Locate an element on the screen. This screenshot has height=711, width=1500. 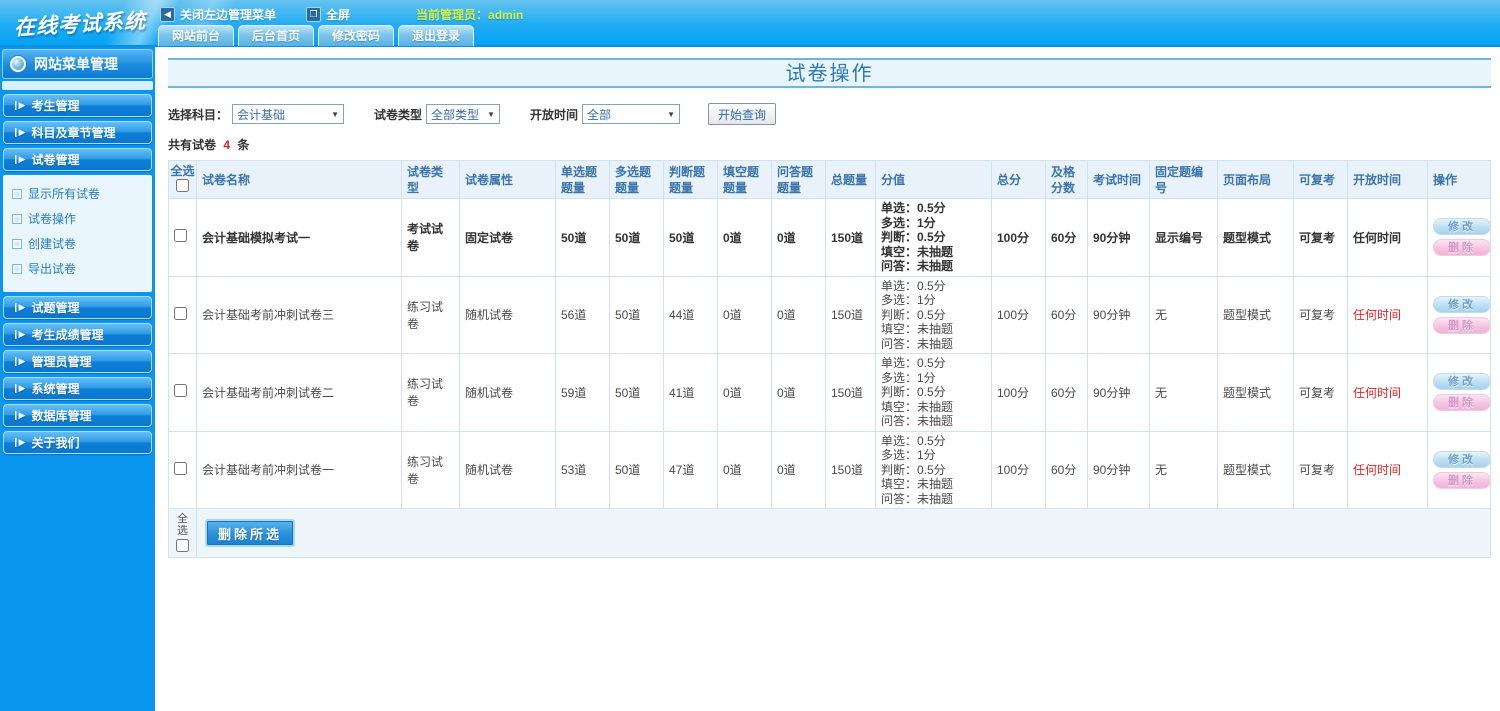
col-multi-count: 多选题题量 is located at coordinates (636, 179).